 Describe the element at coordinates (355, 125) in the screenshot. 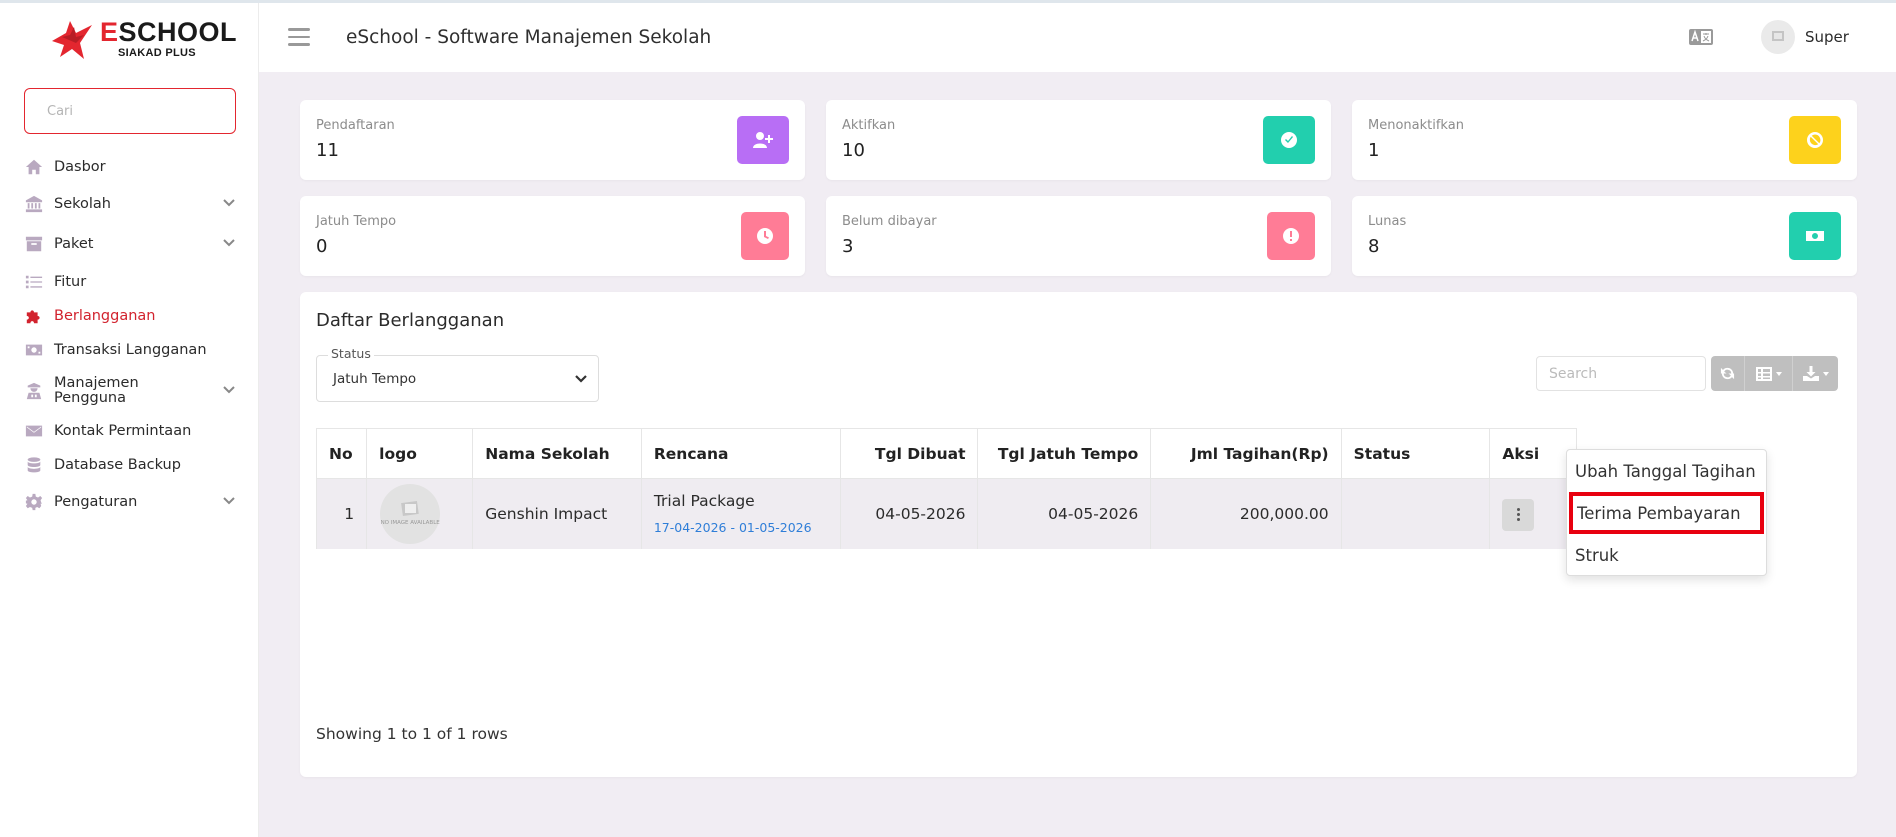

I see `stat-label: Pendaftaran` at that location.